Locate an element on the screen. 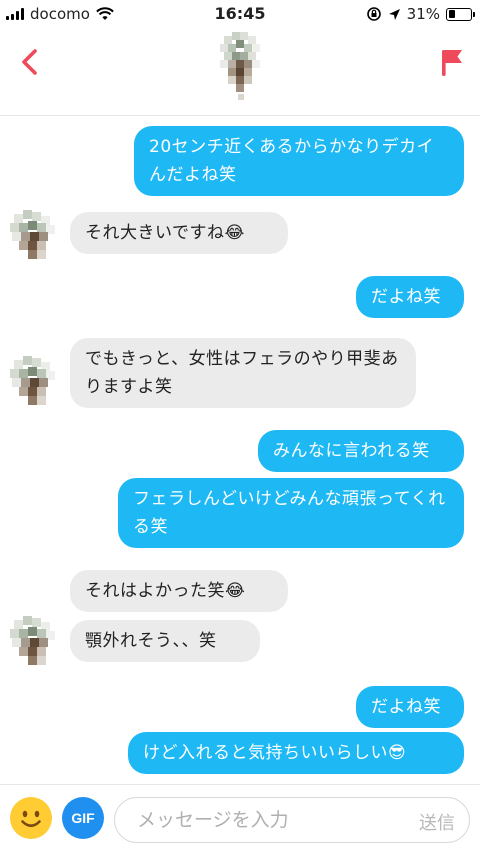 The width and height of the screenshot is (480, 854). message-outgoing: けど入れると気持ちいいらしい😎 is located at coordinates (296, 753).